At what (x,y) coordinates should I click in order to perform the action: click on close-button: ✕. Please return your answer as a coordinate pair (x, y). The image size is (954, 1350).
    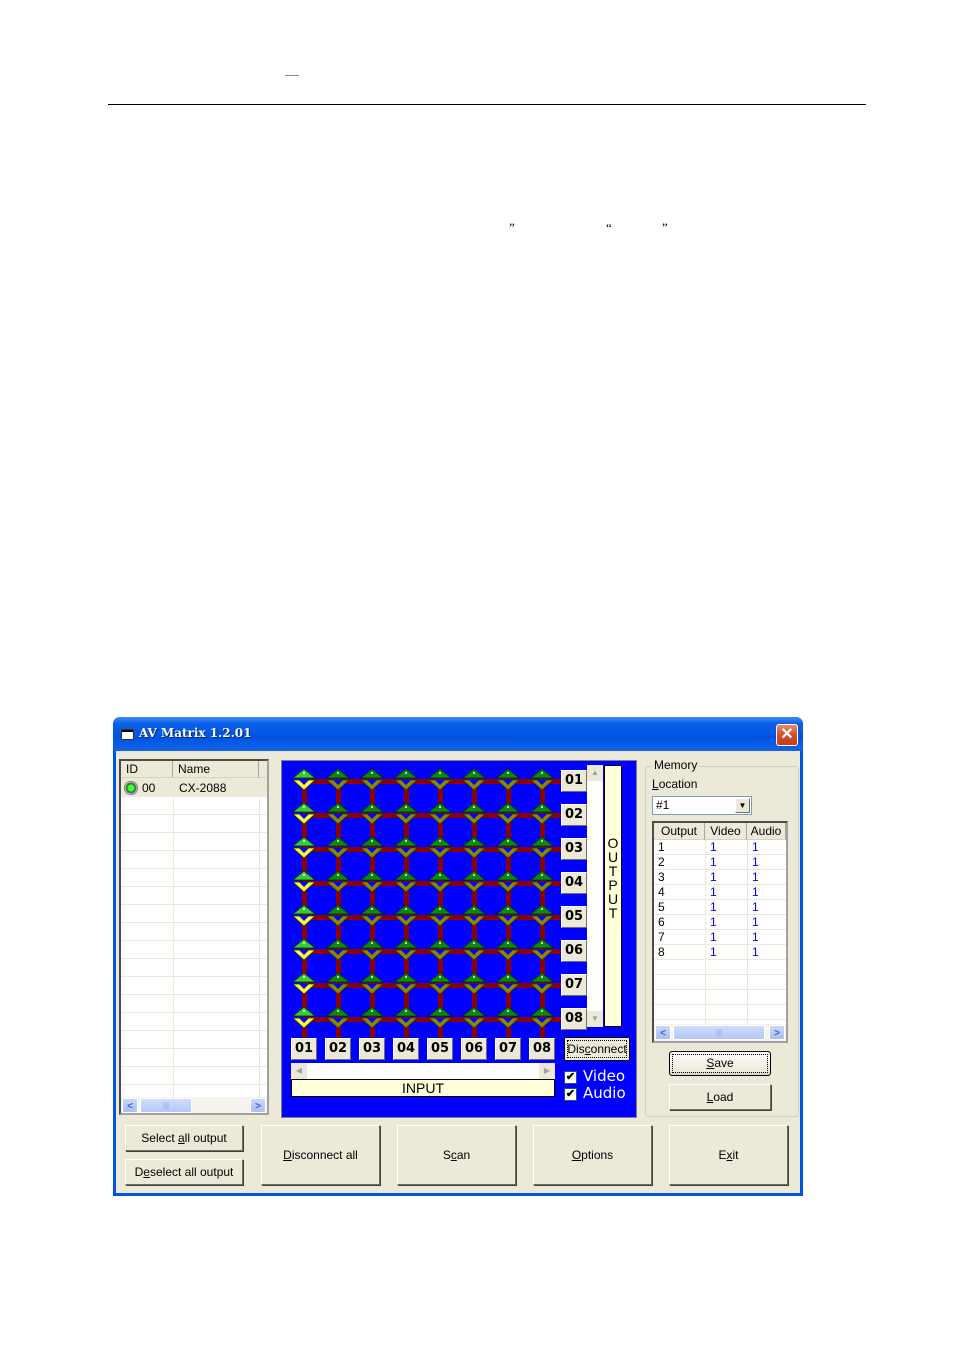
    Looking at the image, I should click on (787, 735).